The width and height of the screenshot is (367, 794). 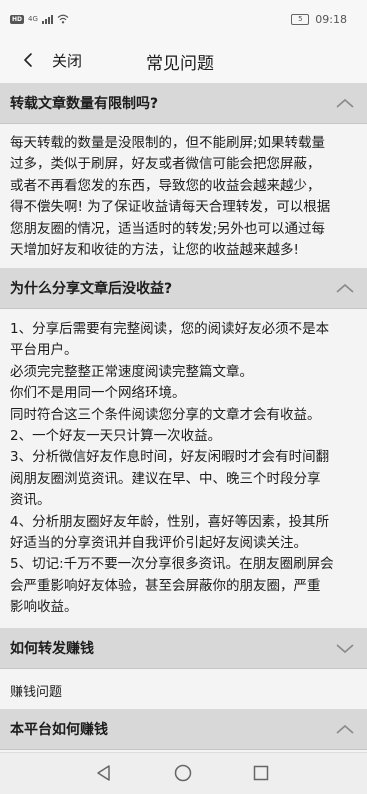 I want to click on clock: 09:18, so click(x=331, y=19).